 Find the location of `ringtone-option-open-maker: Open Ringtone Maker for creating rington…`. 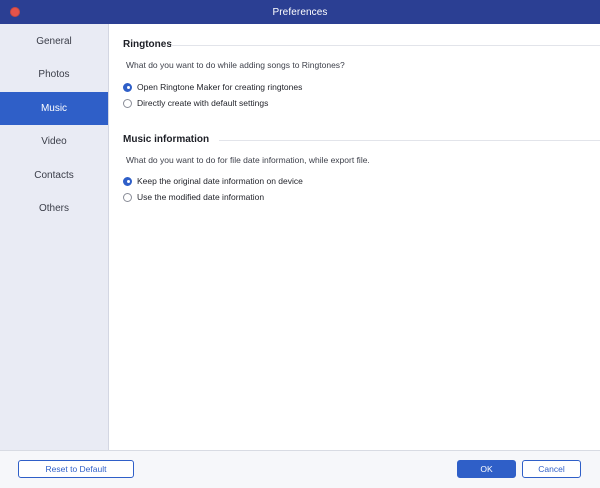

ringtone-option-open-maker: Open Ringtone Maker for creating rington… is located at coordinates (212, 87).